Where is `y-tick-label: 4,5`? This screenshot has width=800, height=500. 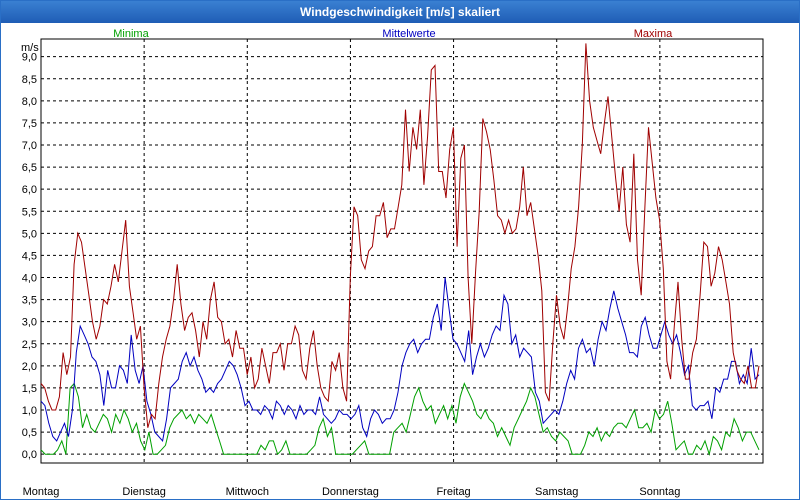
y-tick-label: 4,5 is located at coordinates (29, 256).